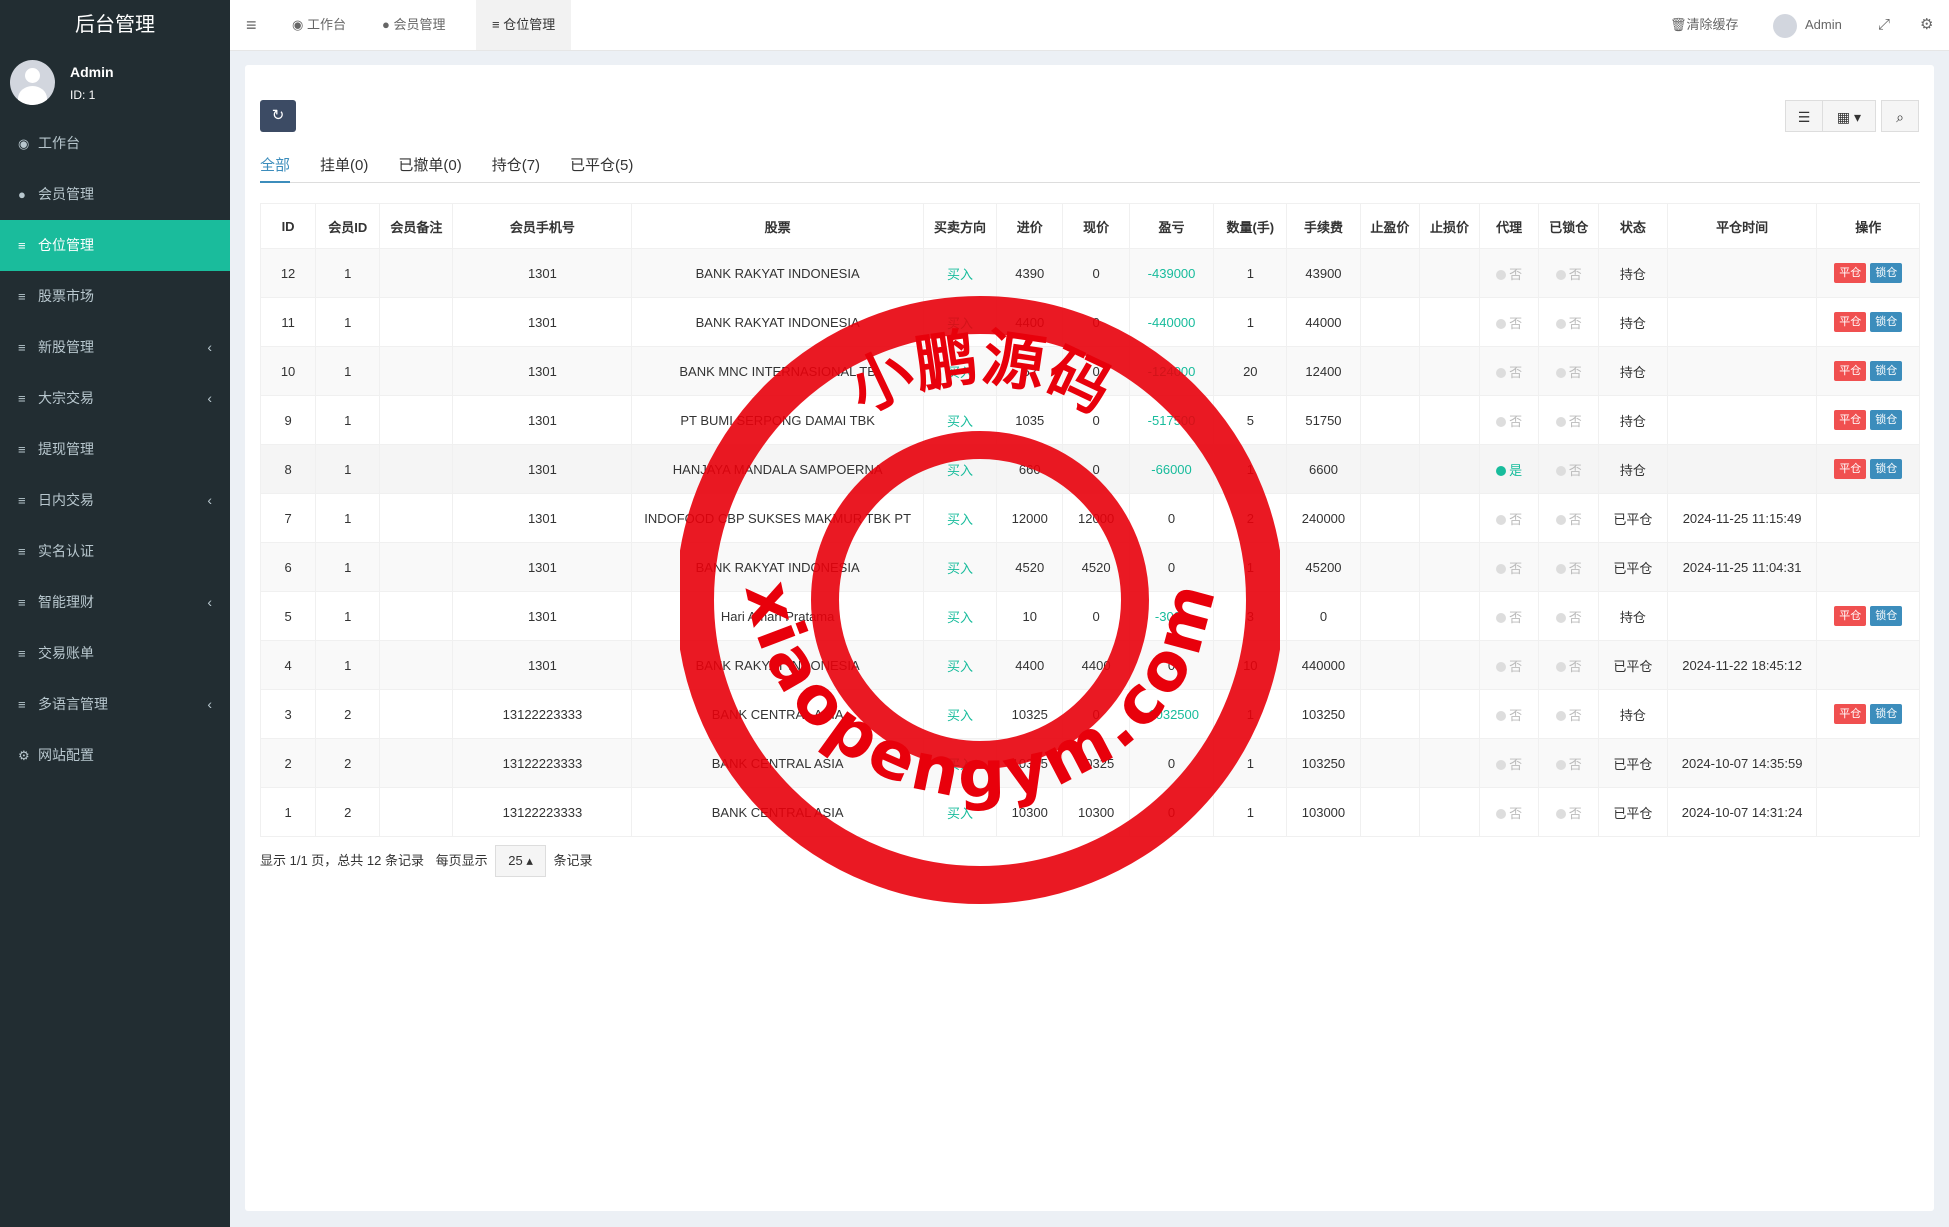  I want to click on column-header: 会员ID, so click(348, 226).